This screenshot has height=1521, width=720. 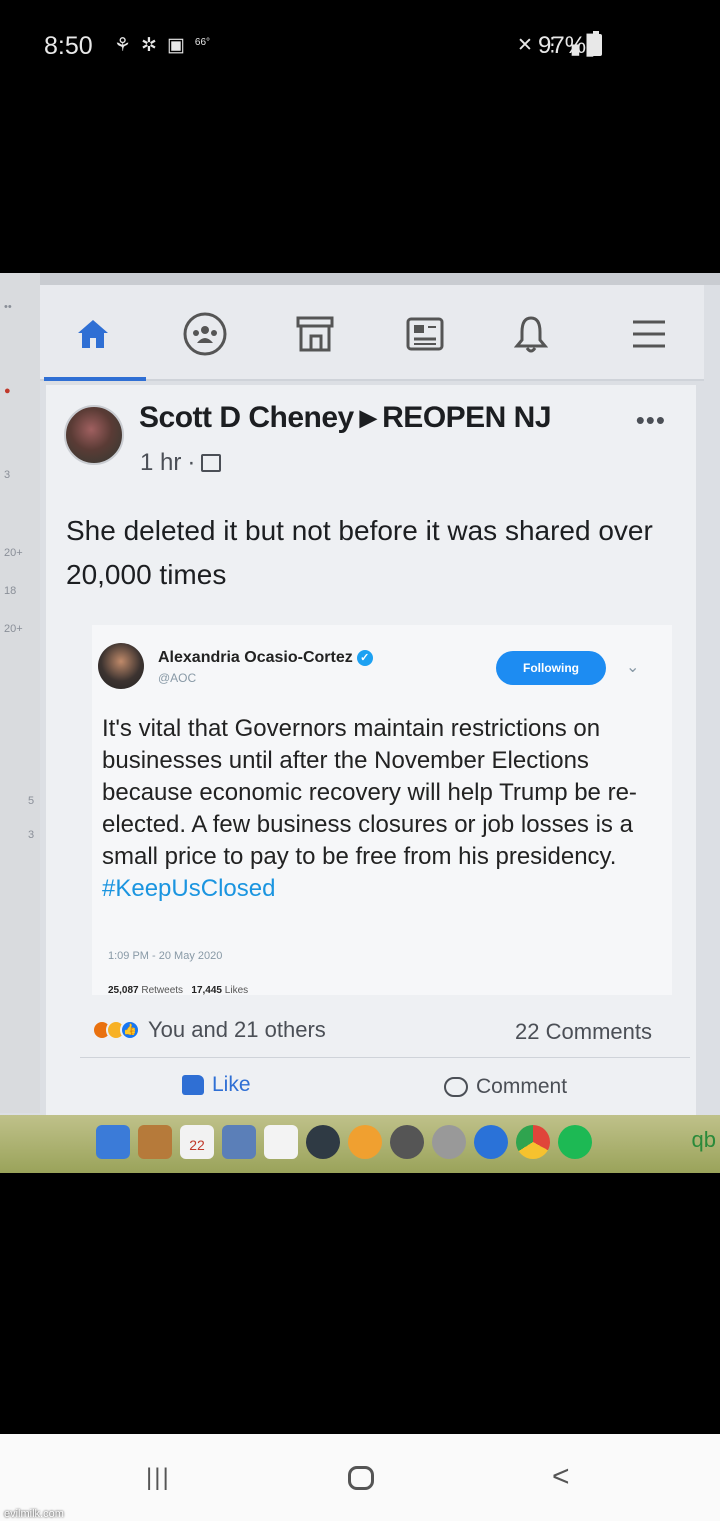 I want to click on reminders-icon, so click(x=281, y=1142).